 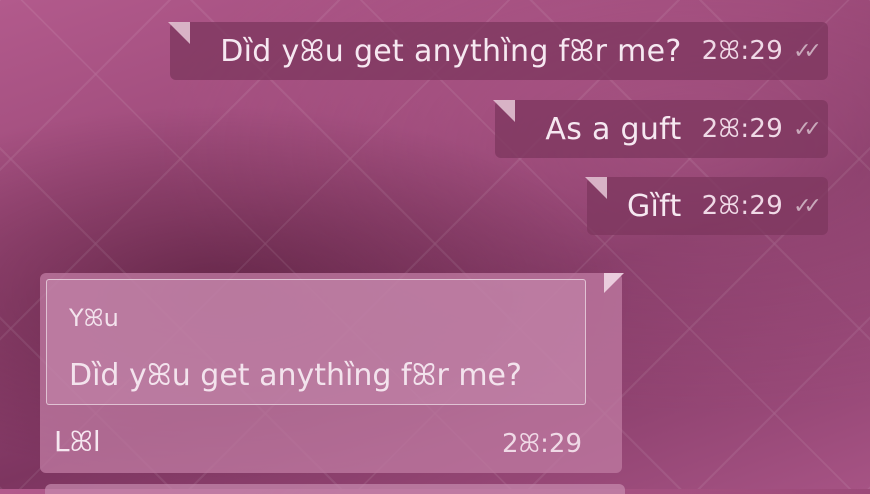 What do you see at coordinates (613, 129) in the screenshot?
I see `message-text: As a guft` at bounding box center [613, 129].